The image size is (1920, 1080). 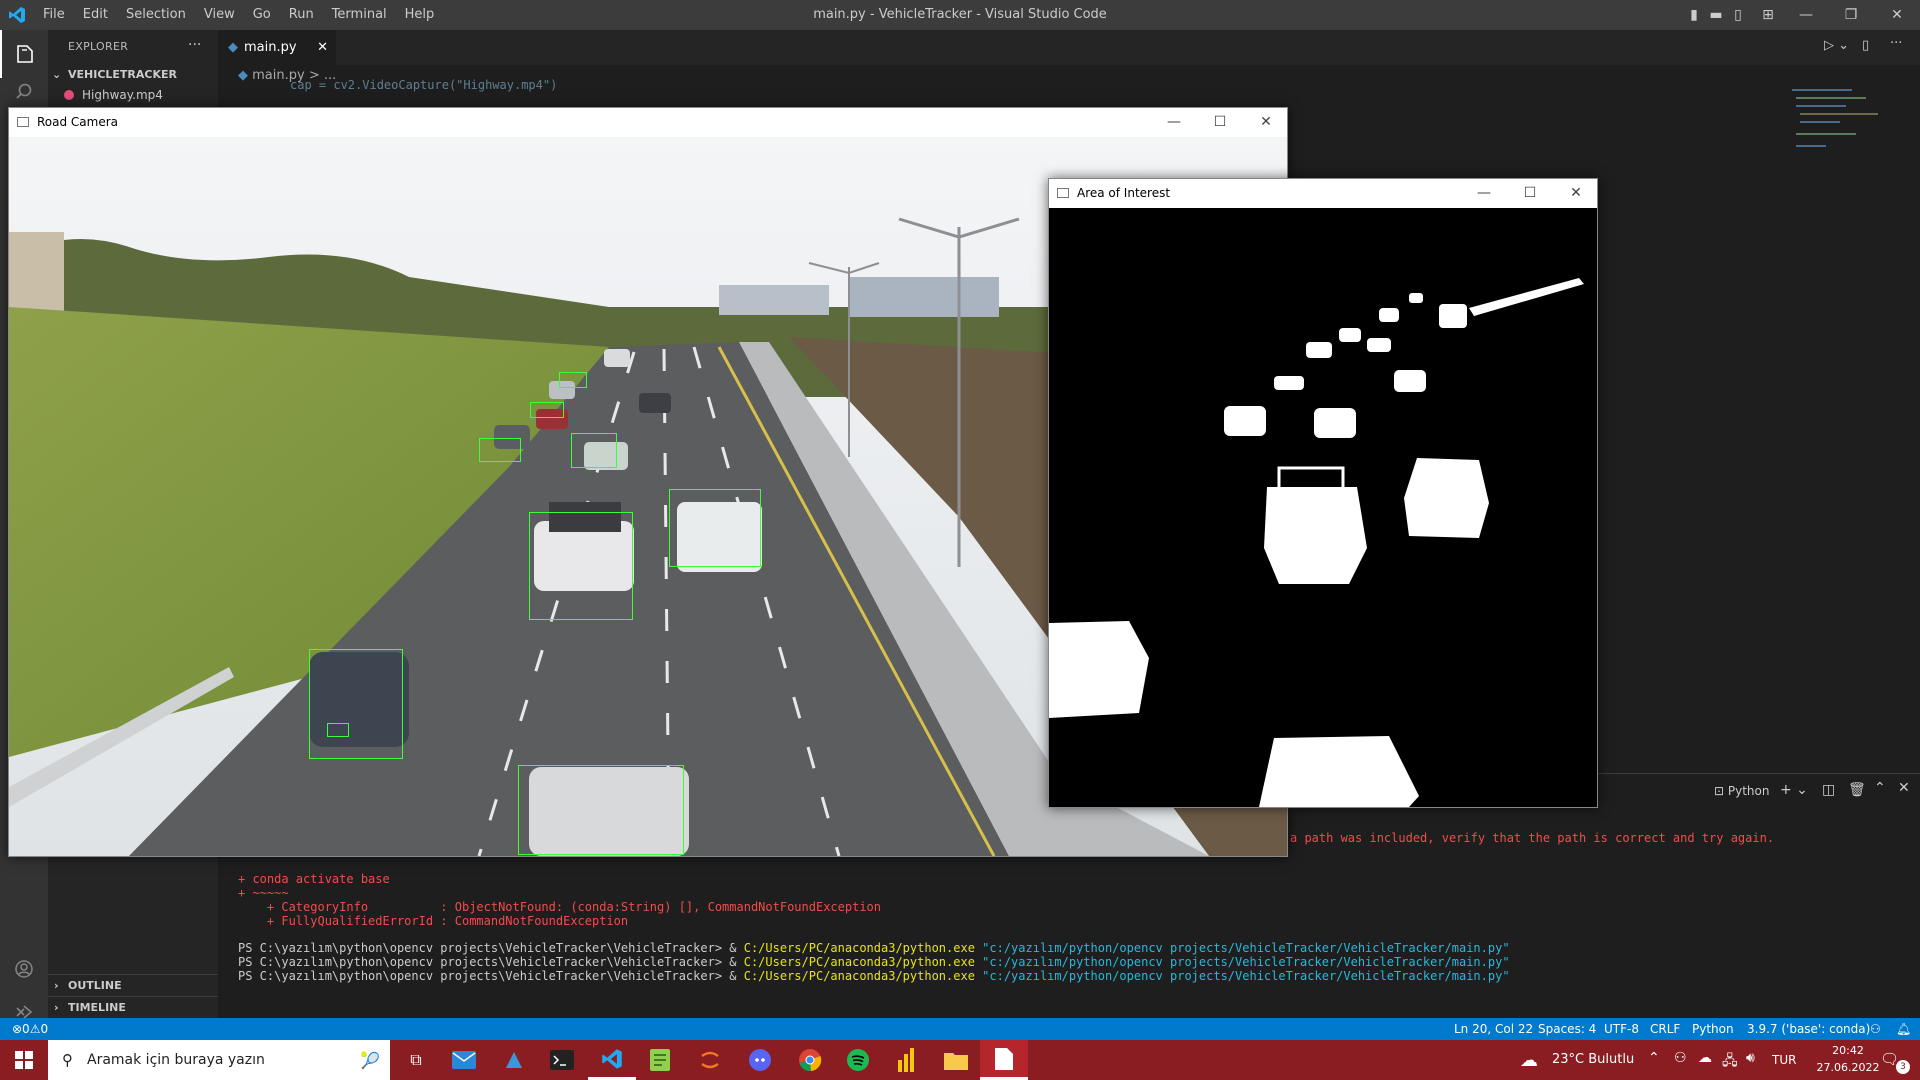 I want to click on menu-go: Go, so click(x=262, y=15).